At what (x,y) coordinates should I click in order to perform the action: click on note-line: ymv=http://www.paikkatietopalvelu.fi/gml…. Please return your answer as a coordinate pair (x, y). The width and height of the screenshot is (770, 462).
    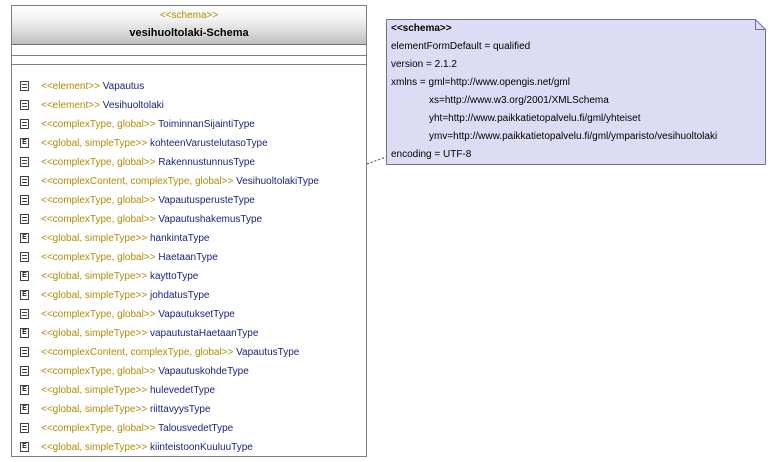
    Looking at the image, I should click on (573, 136).